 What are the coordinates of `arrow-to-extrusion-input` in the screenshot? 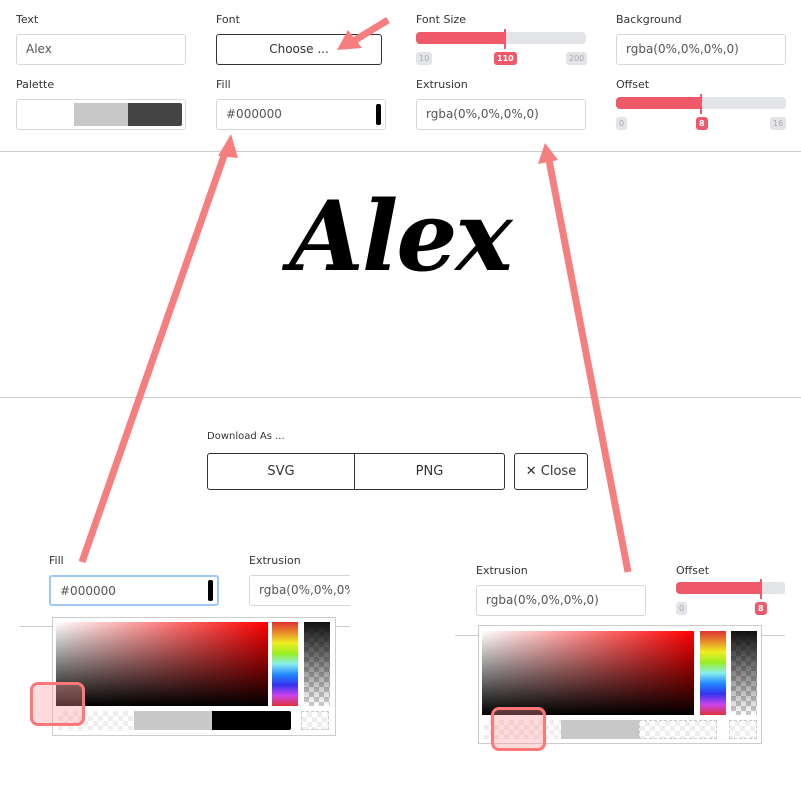 It's located at (588, 366).